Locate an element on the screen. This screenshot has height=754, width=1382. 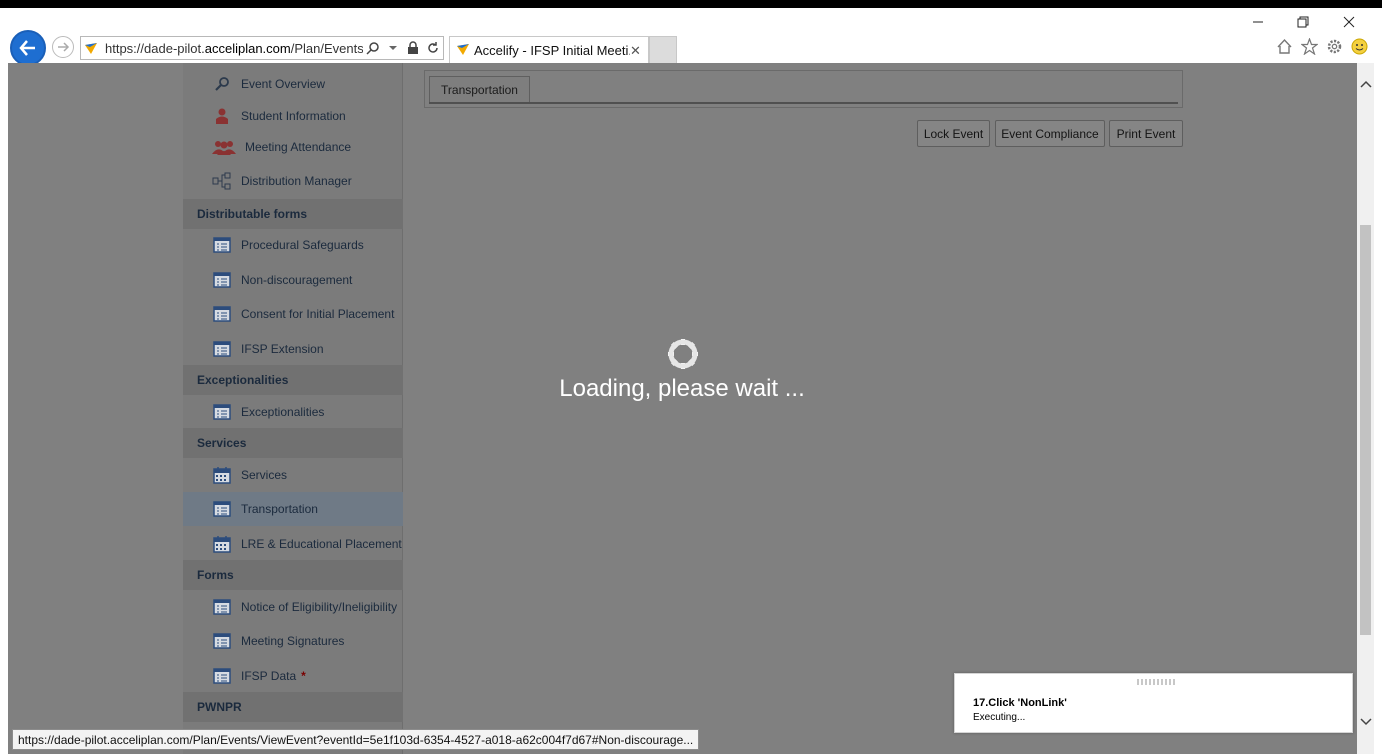
site-favicon-icon is located at coordinates (91, 48).